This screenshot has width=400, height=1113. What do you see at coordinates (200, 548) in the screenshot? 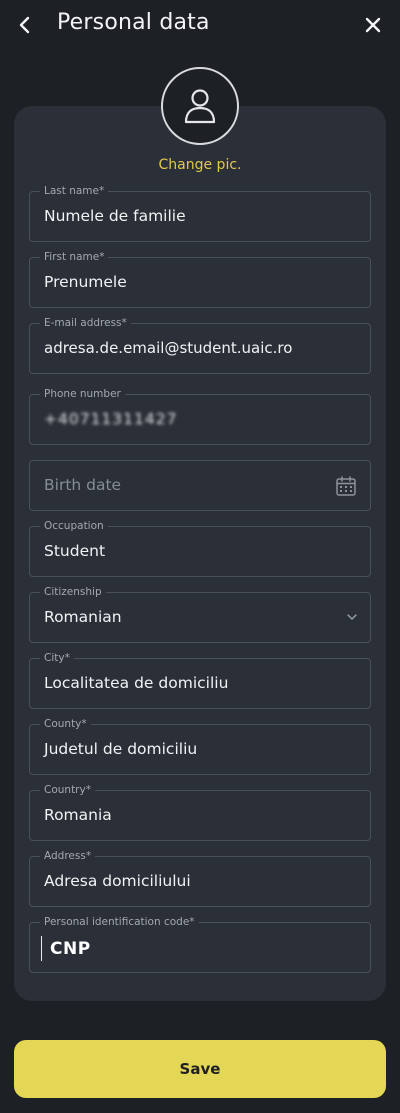
I see `occupation-field: Occupation Student` at bounding box center [200, 548].